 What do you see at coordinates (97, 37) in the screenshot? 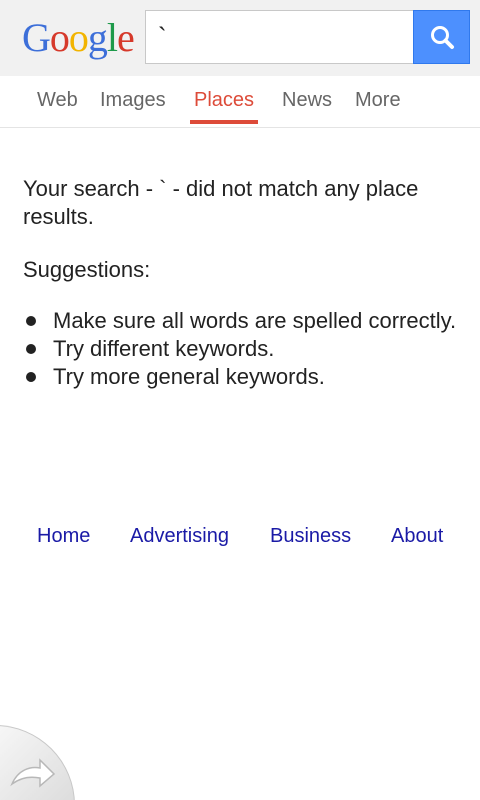
I see `logo-letter: g` at bounding box center [97, 37].